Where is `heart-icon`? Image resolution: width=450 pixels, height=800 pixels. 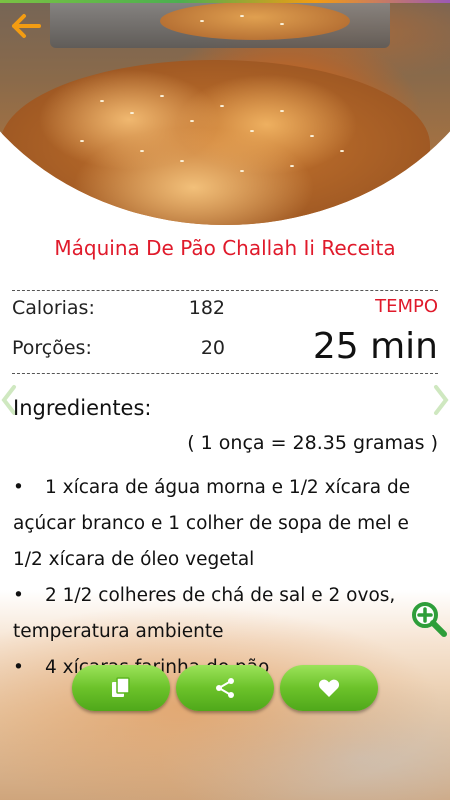 heart-icon is located at coordinates (329, 688).